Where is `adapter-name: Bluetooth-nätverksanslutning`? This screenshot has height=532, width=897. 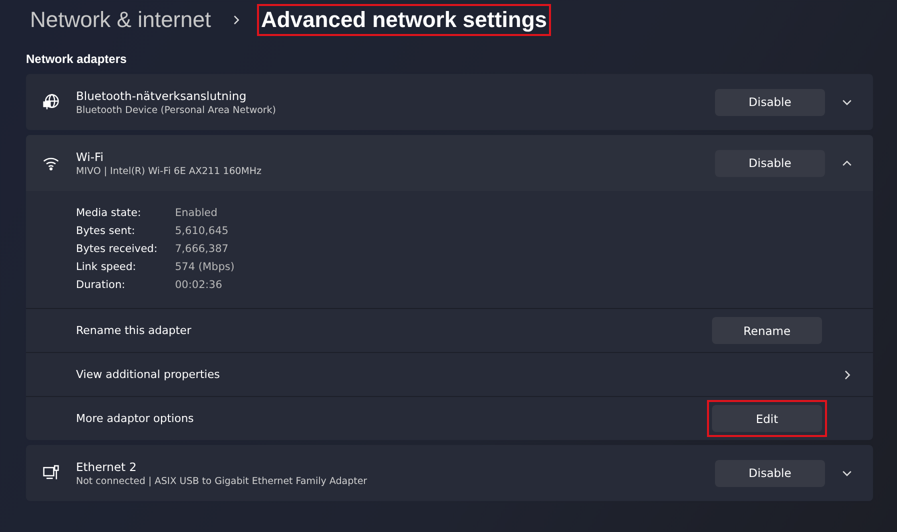
adapter-name: Bluetooth-nätverksanslutning is located at coordinates (162, 95).